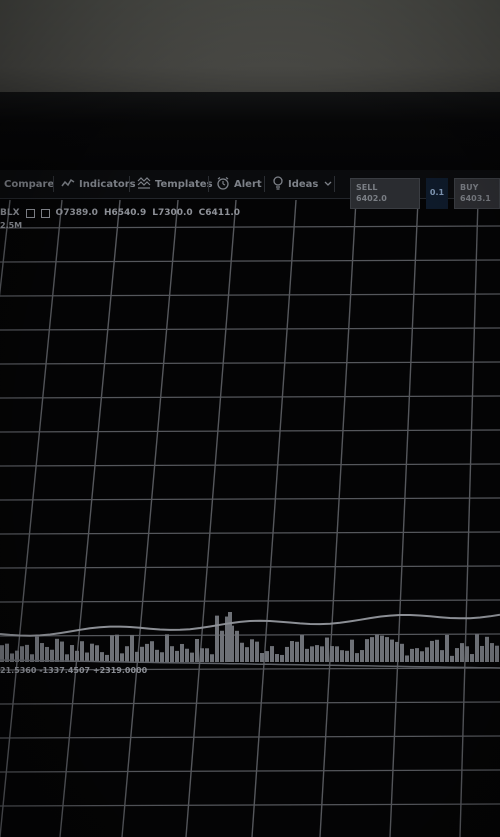 The height and width of the screenshot is (837, 500). What do you see at coordinates (11, 225) in the screenshot?
I see `volume-value: 2.5M` at bounding box center [11, 225].